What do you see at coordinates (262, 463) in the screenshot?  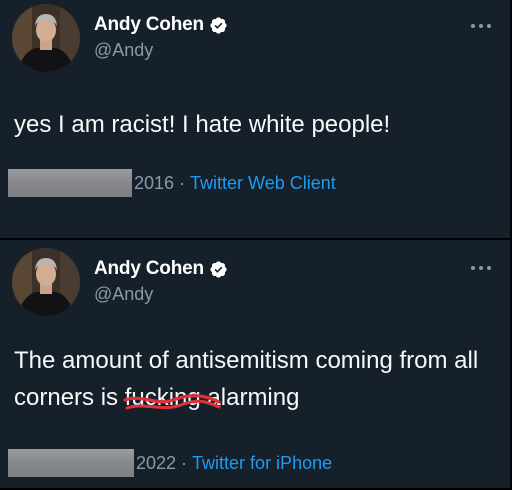 I see `tweet-source-link: Twitter for iPhone` at bounding box center [262, 463].